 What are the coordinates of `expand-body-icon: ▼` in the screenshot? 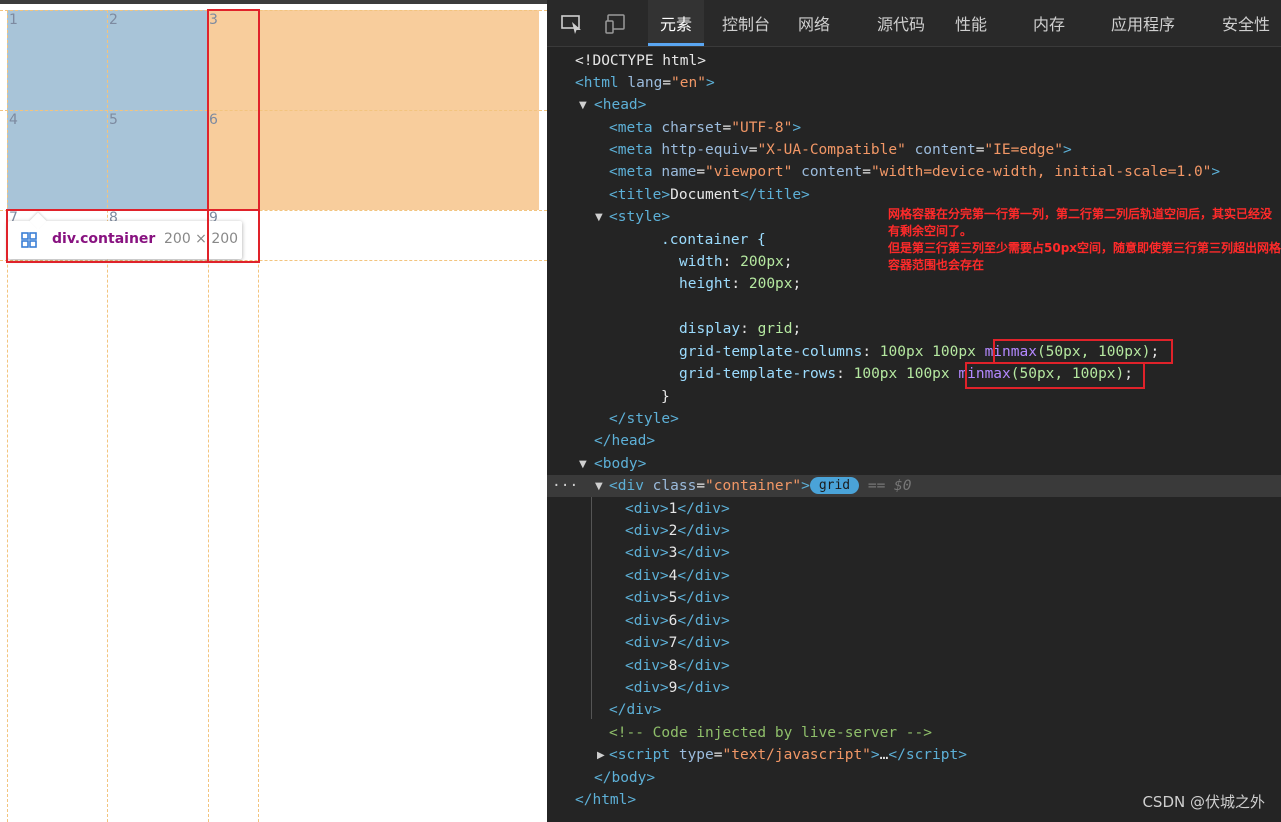 It's located at (583, 464).